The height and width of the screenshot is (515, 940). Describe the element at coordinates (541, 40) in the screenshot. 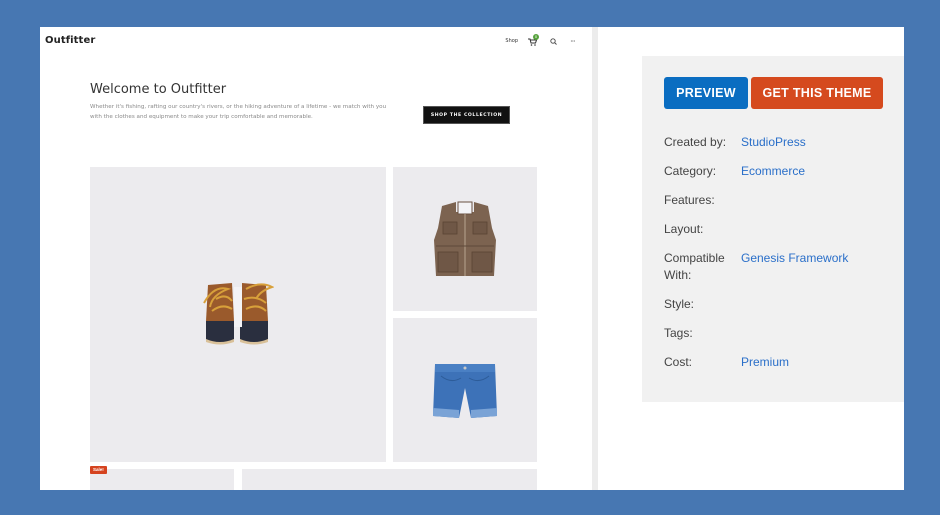

I see `site-nav: Shop 0 •••` at that location.